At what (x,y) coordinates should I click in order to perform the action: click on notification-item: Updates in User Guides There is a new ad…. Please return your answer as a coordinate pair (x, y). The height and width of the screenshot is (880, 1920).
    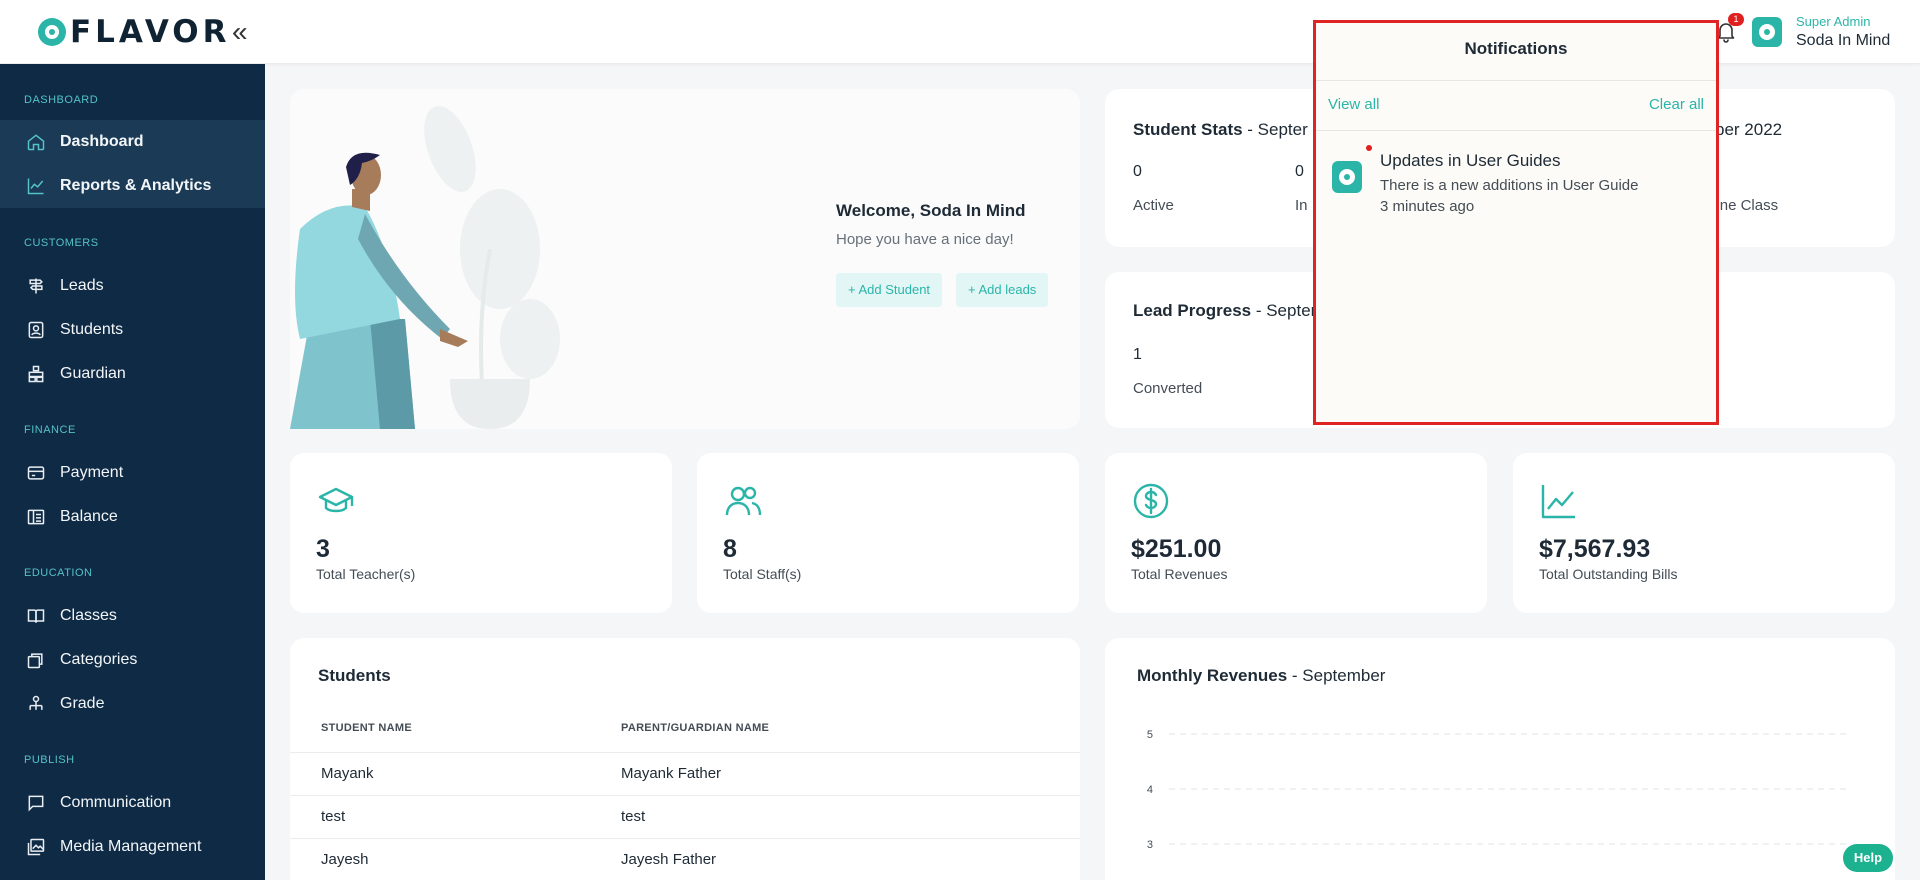
    Looking at the image, I should click on (1516, 181).